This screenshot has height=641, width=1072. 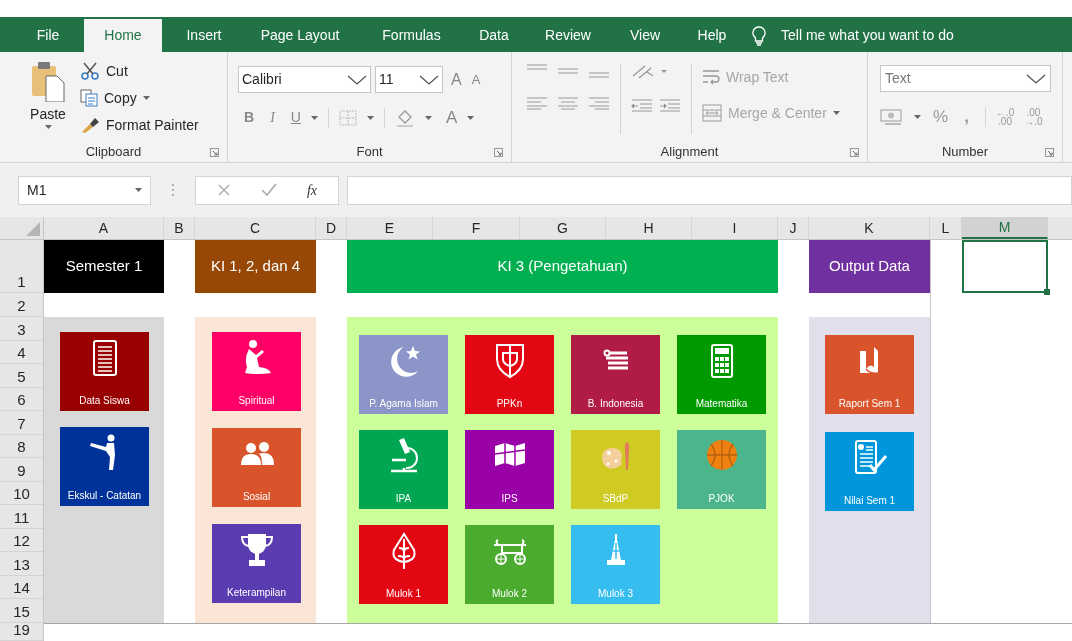 I want to click on column-header: H, so click(x=649, y=228).